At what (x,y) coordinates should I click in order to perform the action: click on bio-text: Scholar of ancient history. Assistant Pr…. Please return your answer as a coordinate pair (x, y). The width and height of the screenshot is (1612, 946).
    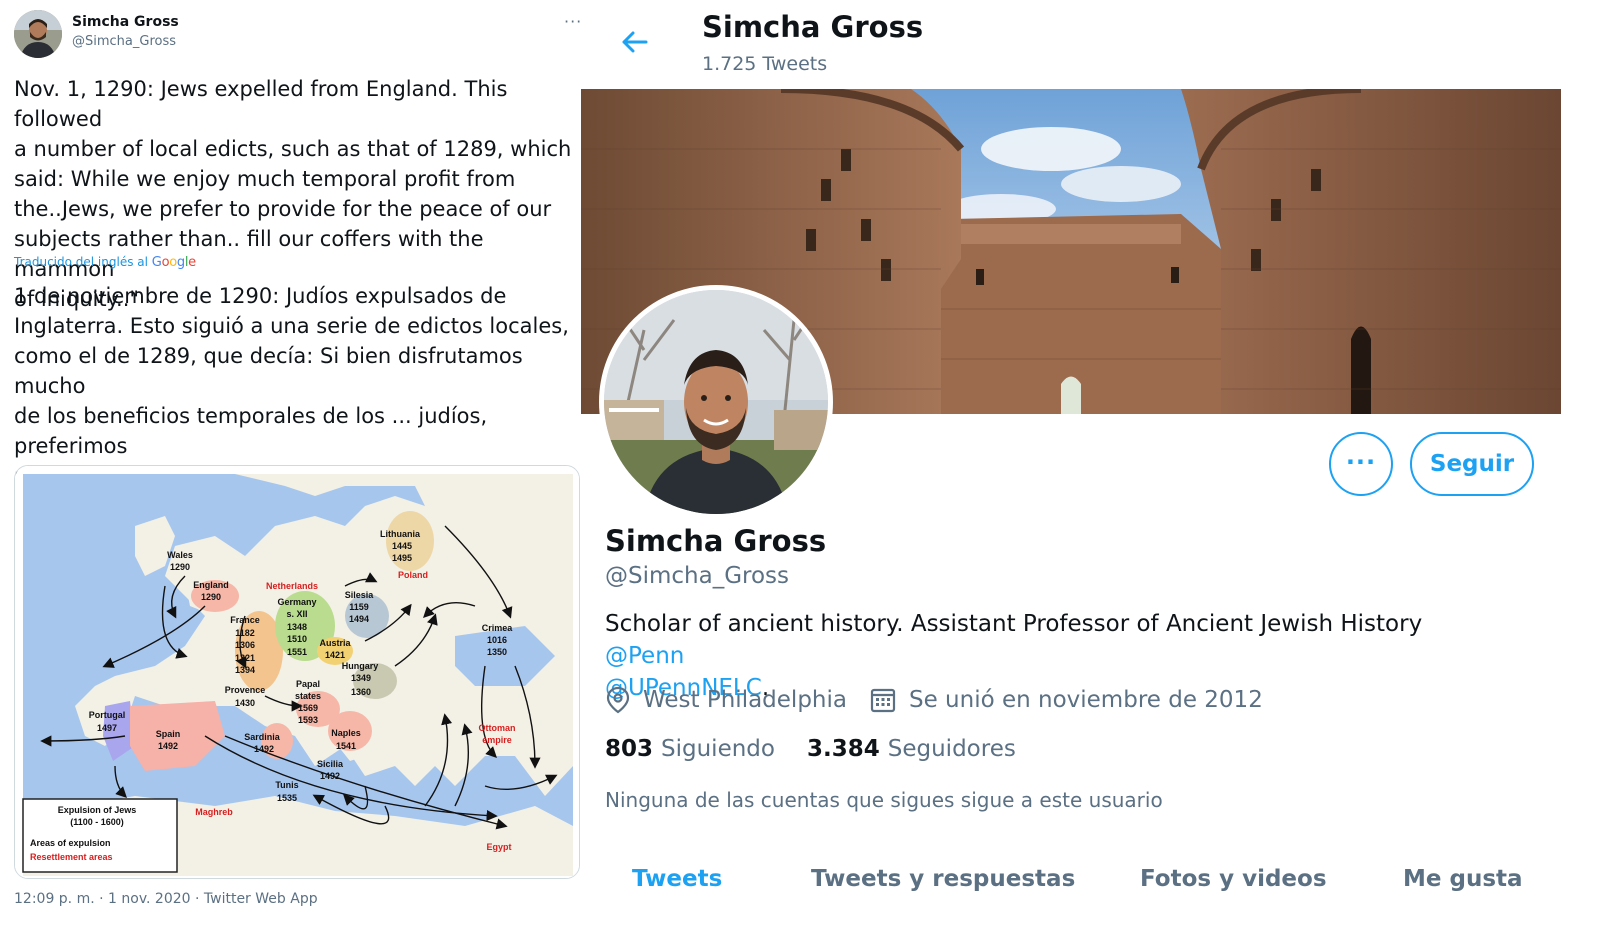
    Looking at the image, I should click on (1014, 624).